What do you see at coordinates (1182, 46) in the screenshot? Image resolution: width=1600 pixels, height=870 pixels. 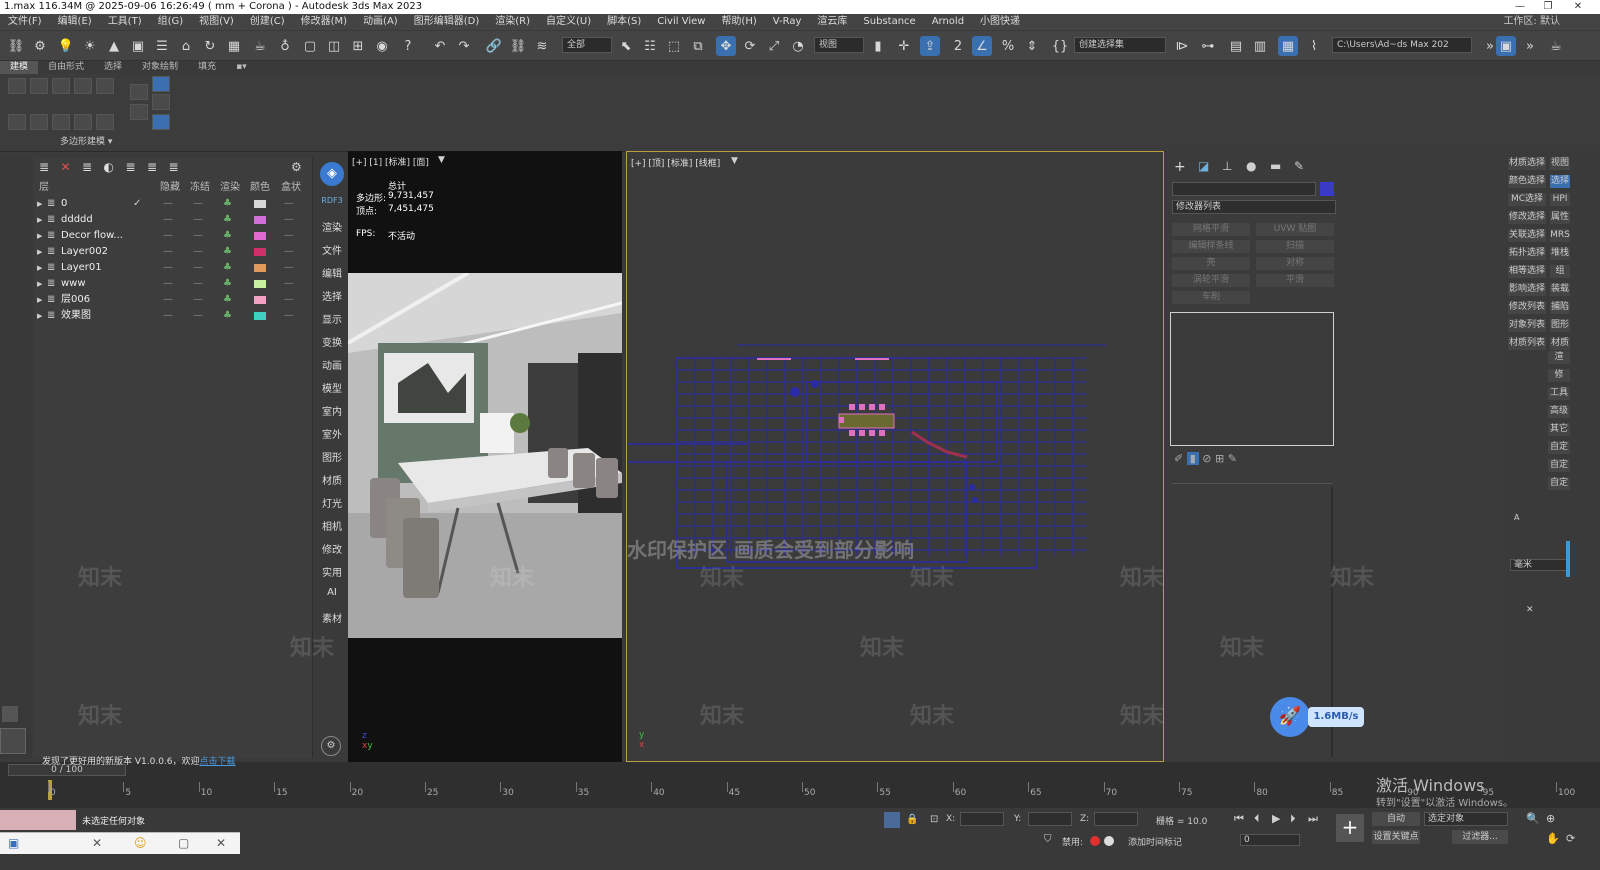 I see `mirror-icon: ⧐` at bounding box center [1182, 46].